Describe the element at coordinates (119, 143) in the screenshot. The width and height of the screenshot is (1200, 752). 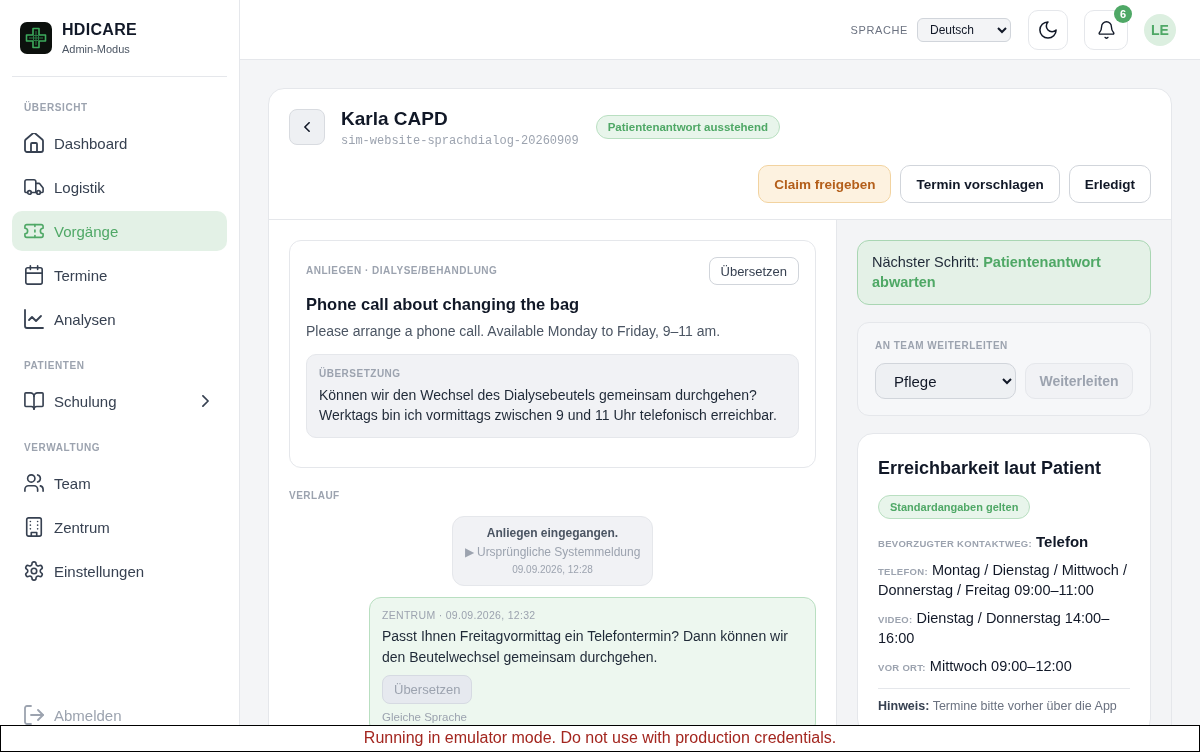
I see `nav-item: Dashboard` at that location.